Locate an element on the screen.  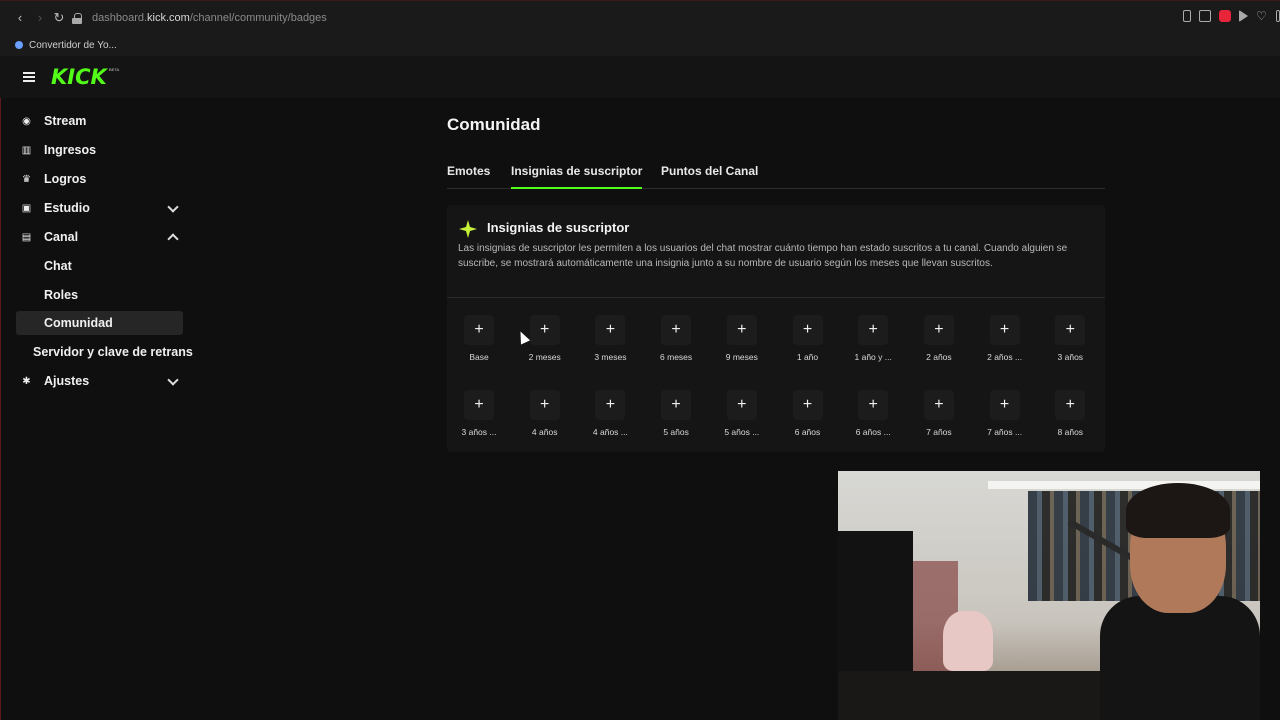
sidebar-item-servidor: Servidor y clave de retrans is located at coordinates (106, 352).